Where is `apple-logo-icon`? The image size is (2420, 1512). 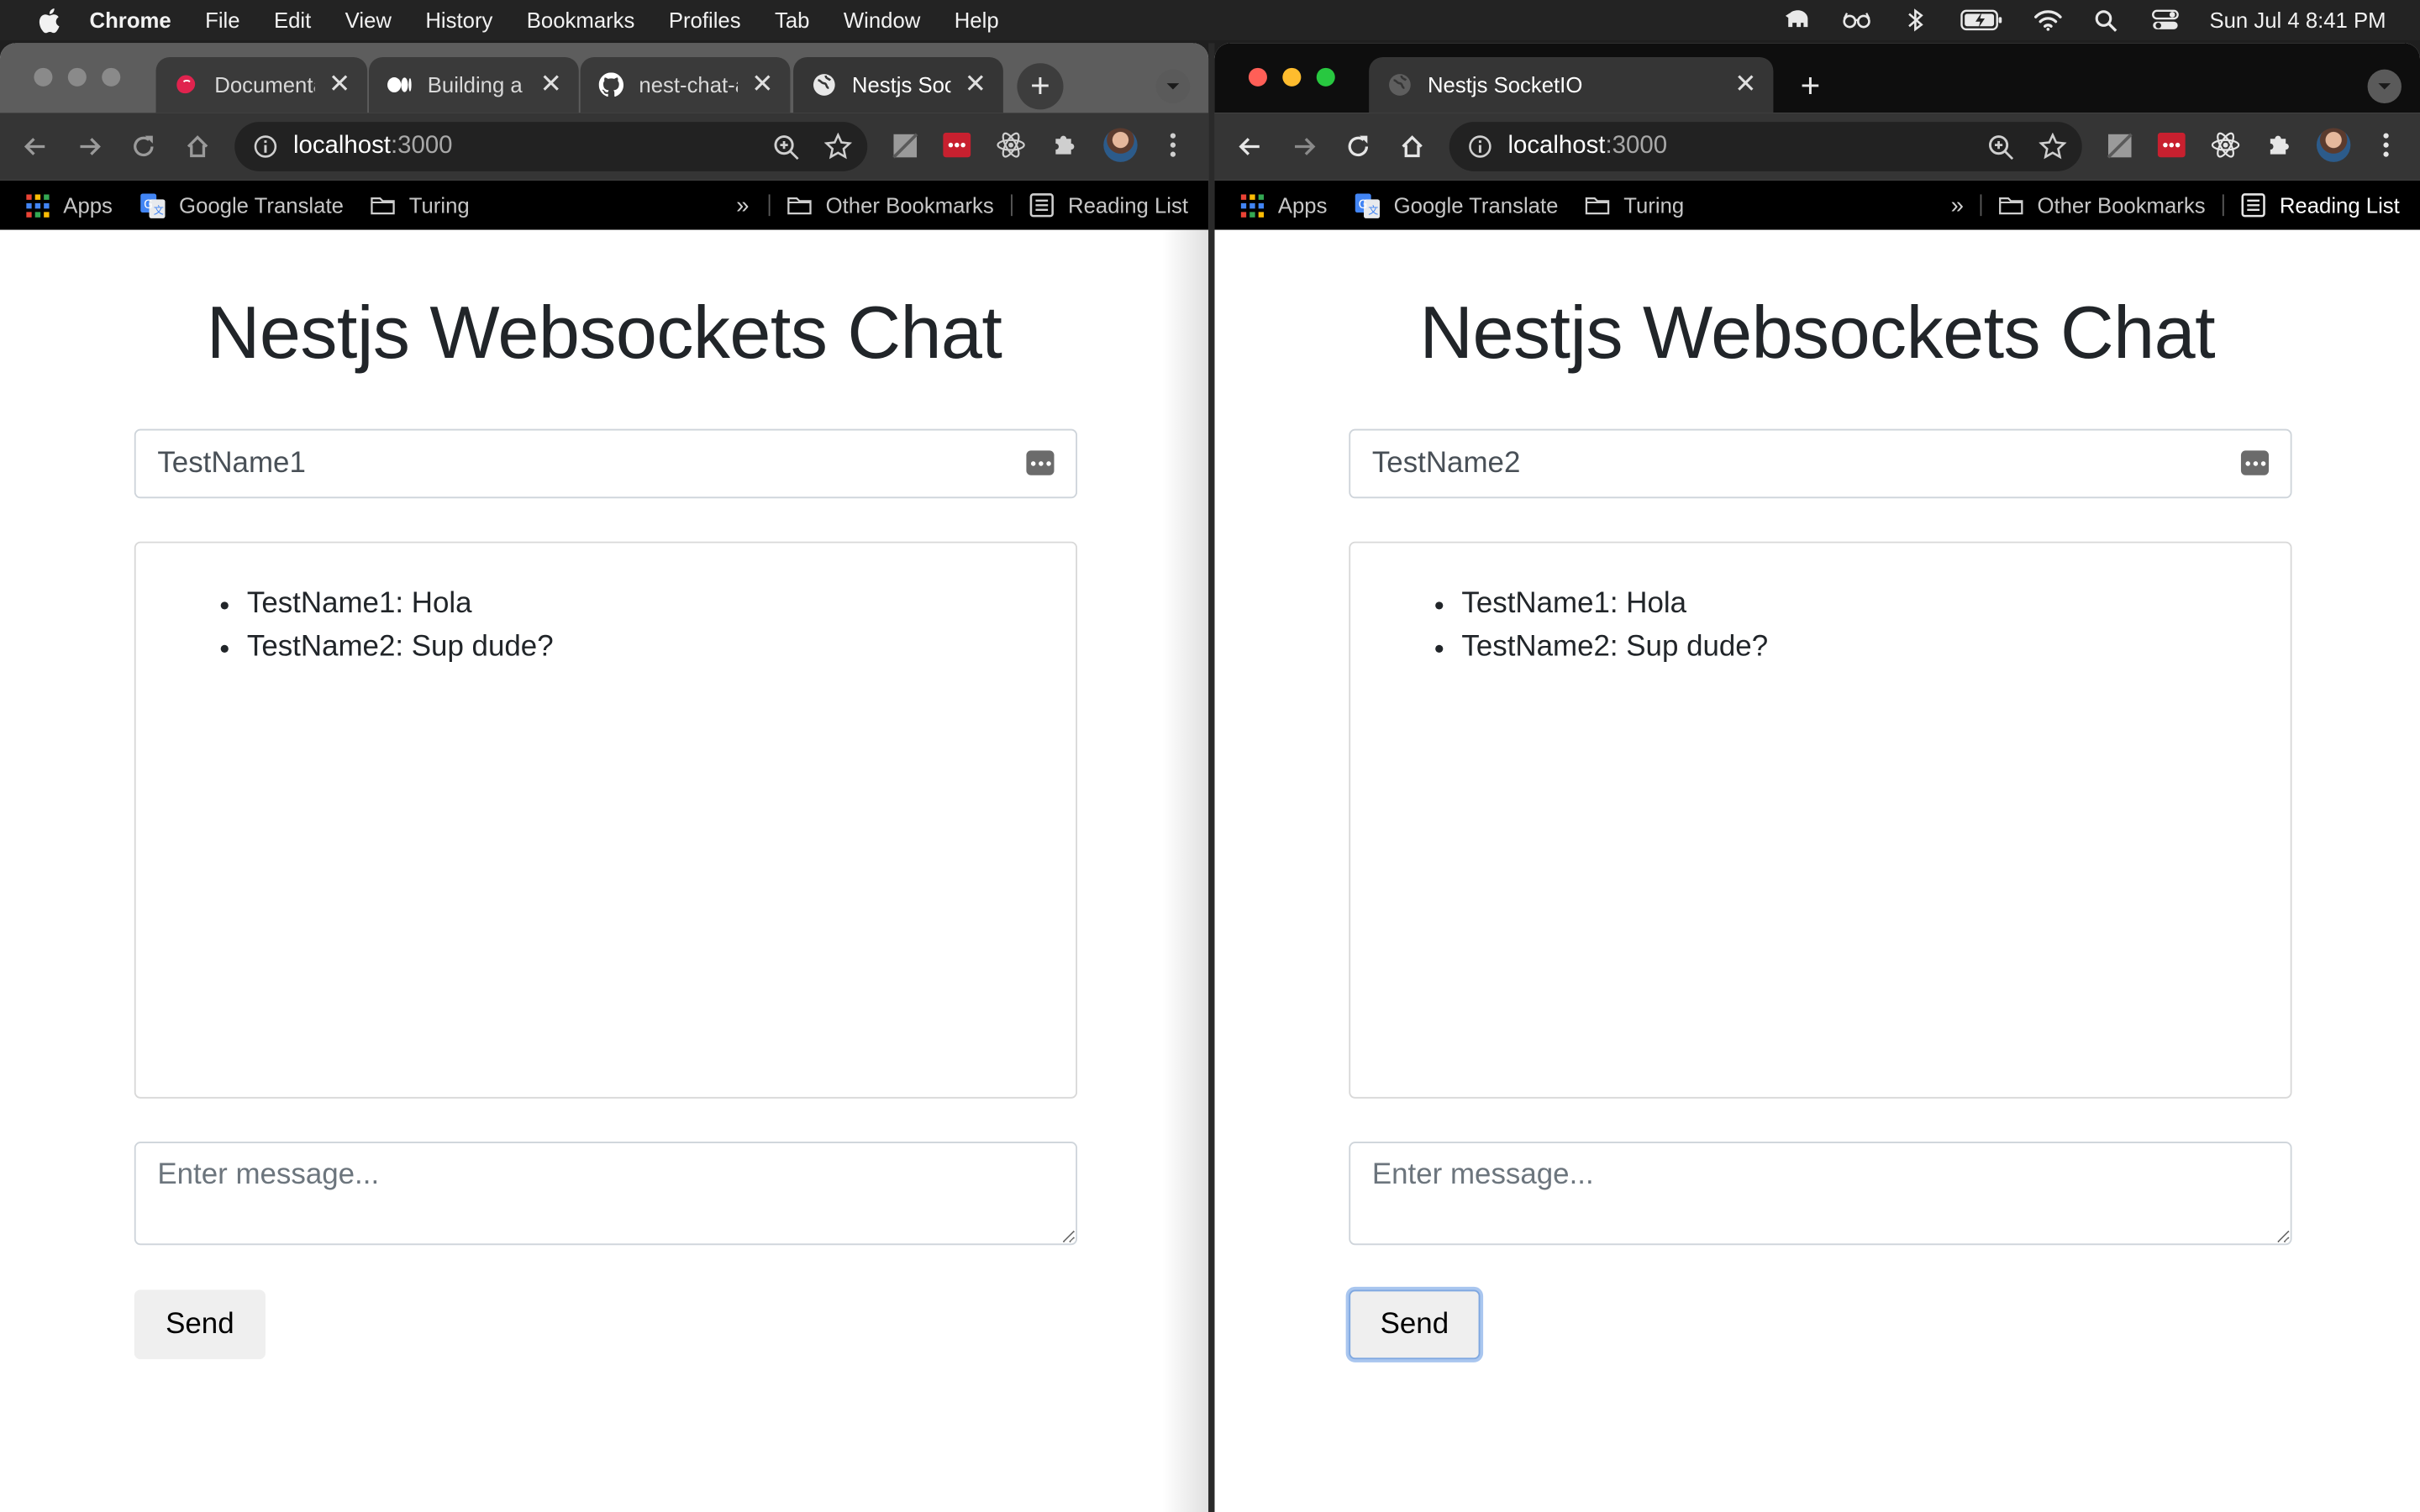 apple-logo-icon is located at coordinates (49, 20).